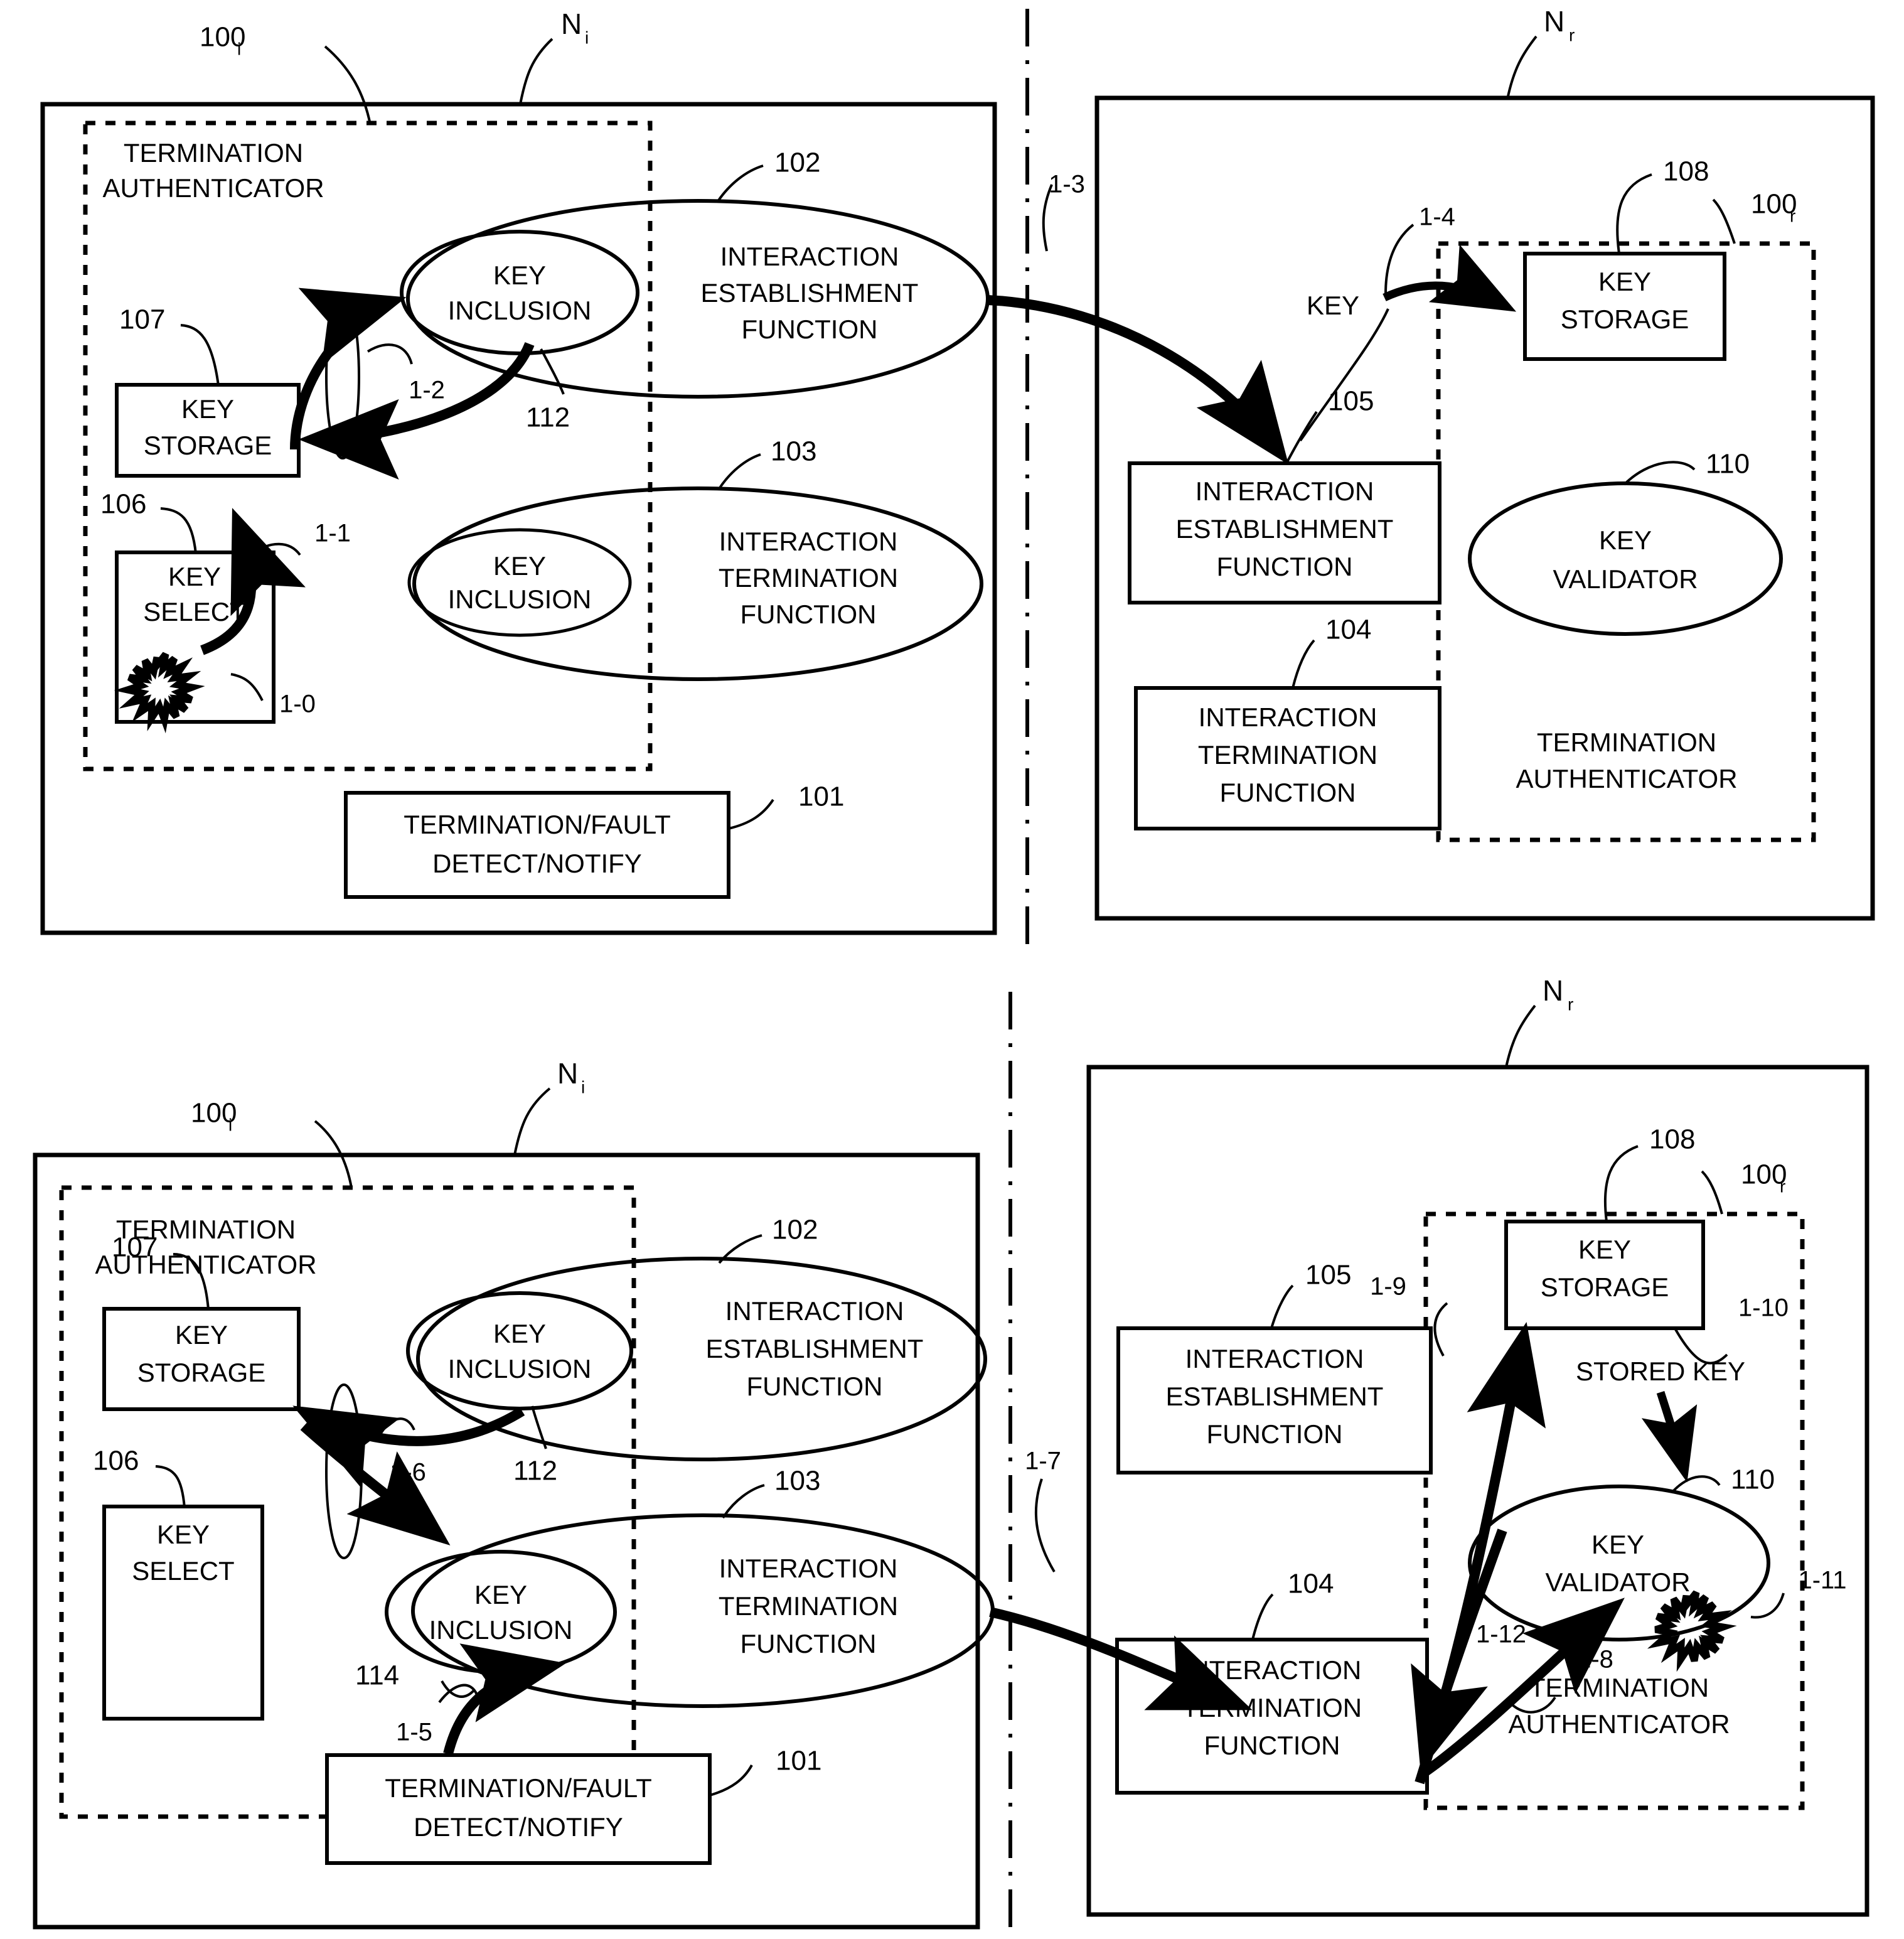 Image resolution: width=1904 pixels, height=1939 pixels. What do you see at coordinates (809, 614) in the screenshot?
I see `top-itf-line3: FUNCTION` at bounding box center [809, 614].